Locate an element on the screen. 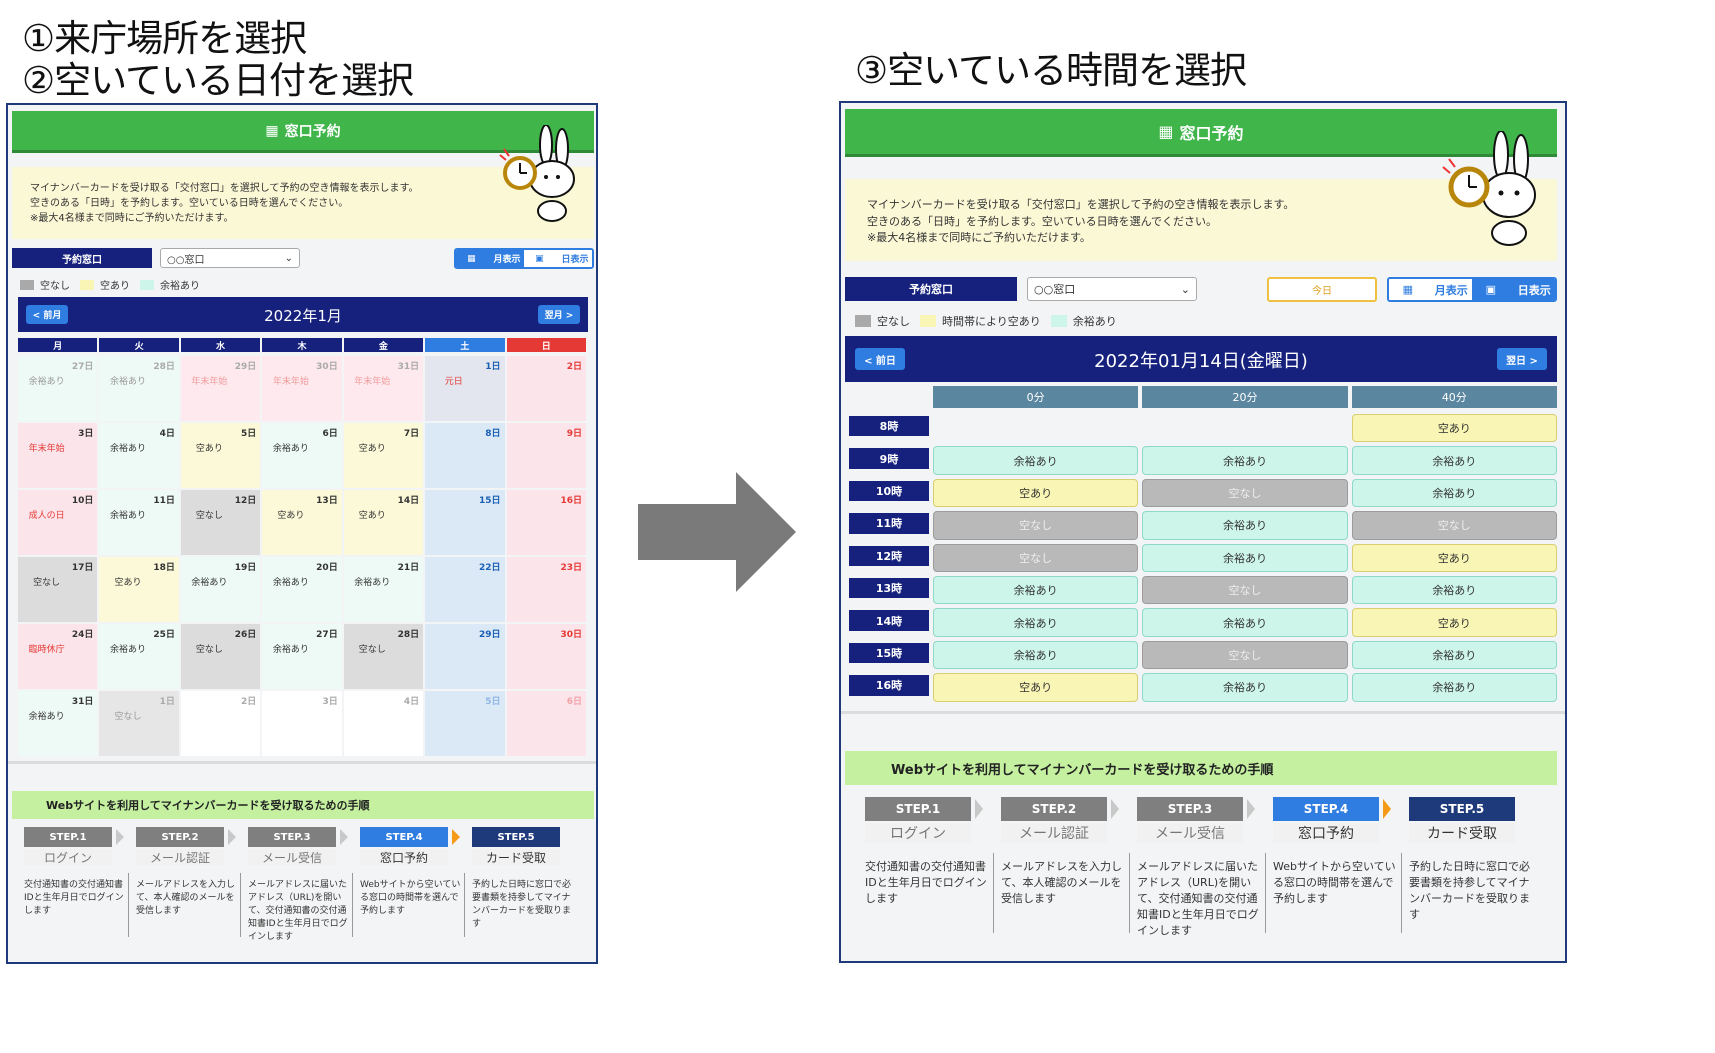  calendar-day-cell: 6日 is located at coordinates (546, 723).